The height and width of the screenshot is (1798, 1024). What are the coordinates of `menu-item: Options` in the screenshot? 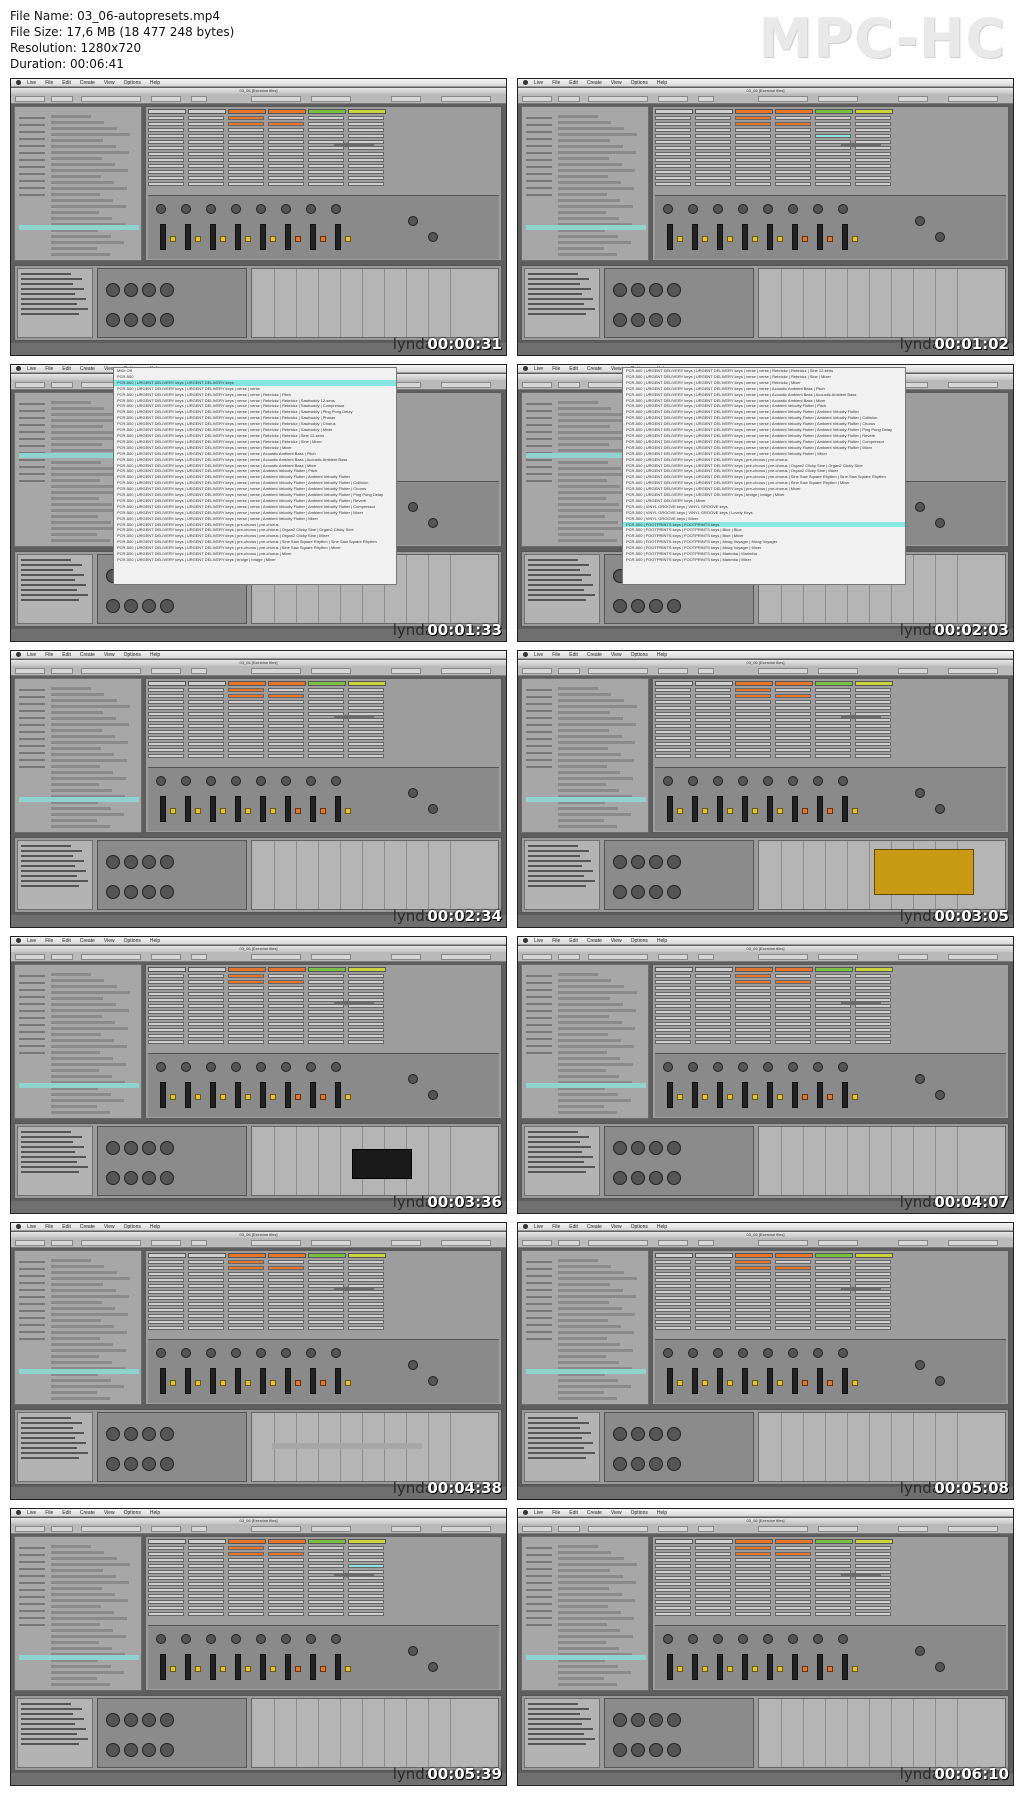 It's located at (639, 941).